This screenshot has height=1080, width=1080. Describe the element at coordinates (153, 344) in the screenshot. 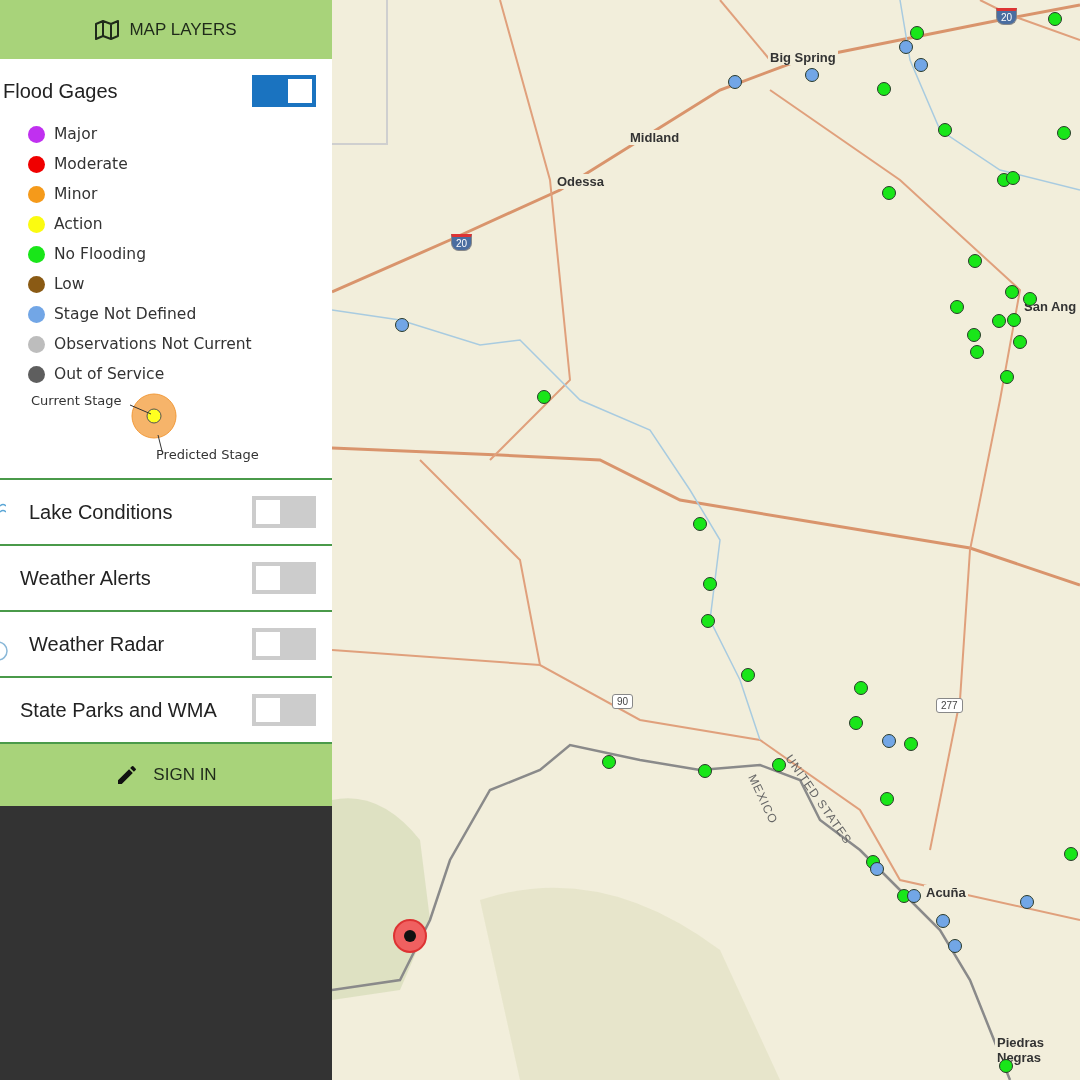

I see `legend-label: Observations Not Current` at that location.